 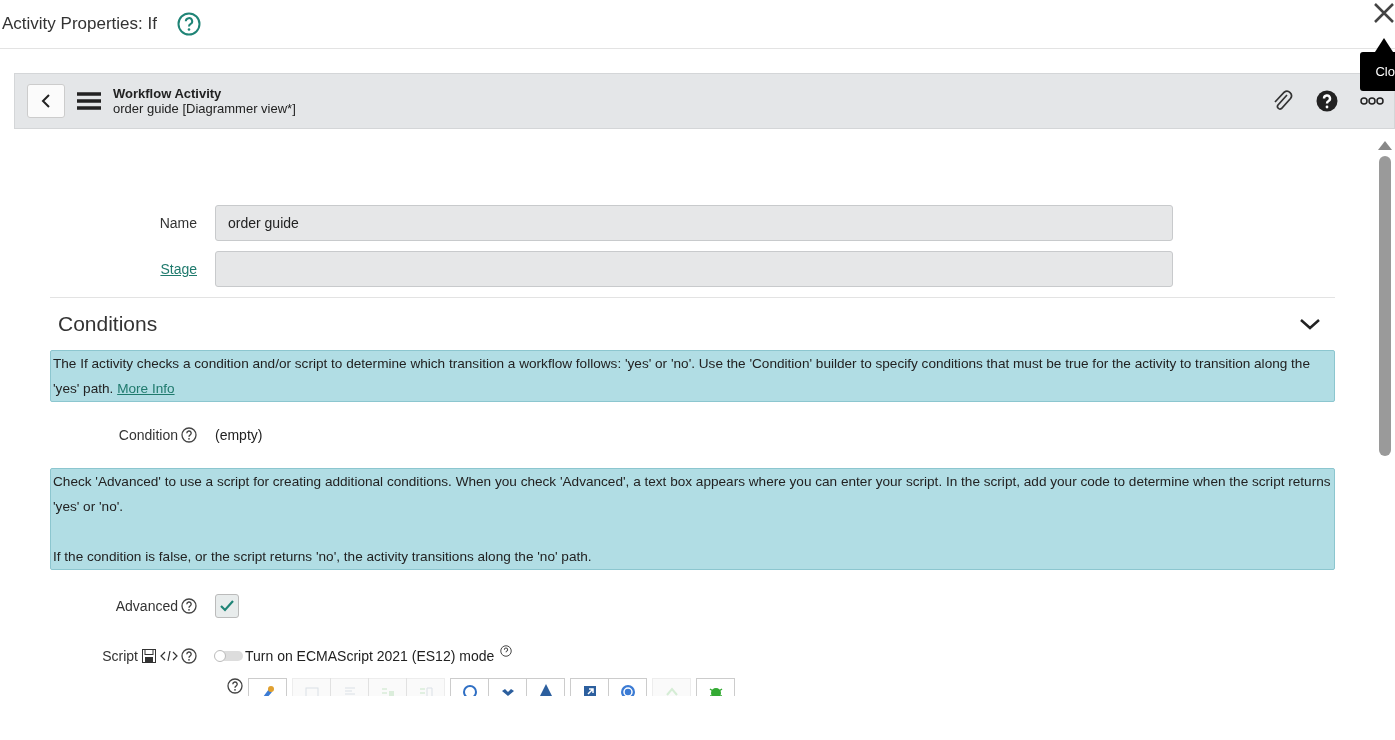 What do you see at coordinates (370, 656) in the screenshot?
I see `toggle-label: Turn on ECMAScript 2021 (ES12) mode` at bounding box center [370, 656].